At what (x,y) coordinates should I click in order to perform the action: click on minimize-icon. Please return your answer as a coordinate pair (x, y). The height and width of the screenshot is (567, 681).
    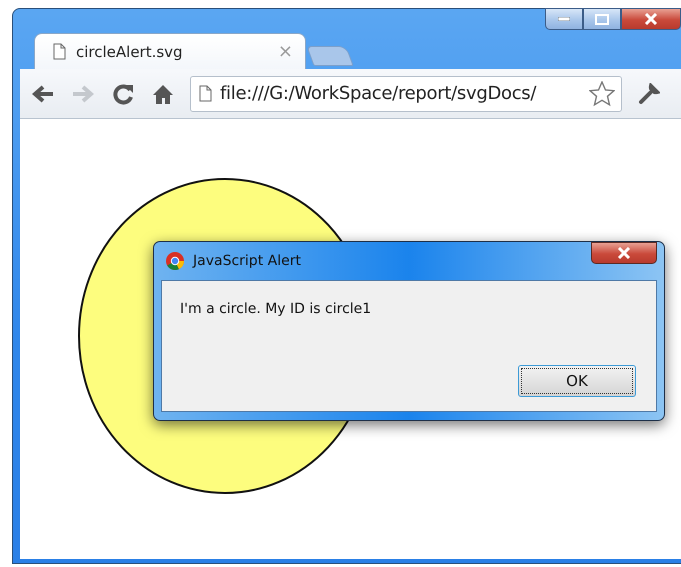
    Looking at the image, I should click on (564, 19).